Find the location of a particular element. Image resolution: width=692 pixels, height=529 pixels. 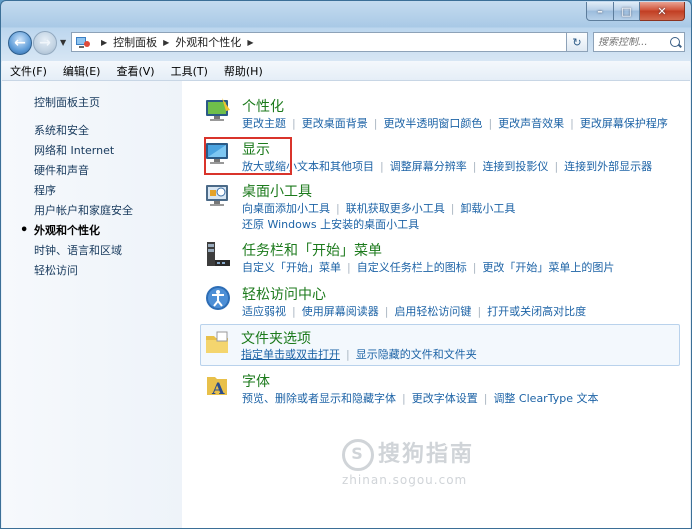

search-input is located at coordinates (630, 42).